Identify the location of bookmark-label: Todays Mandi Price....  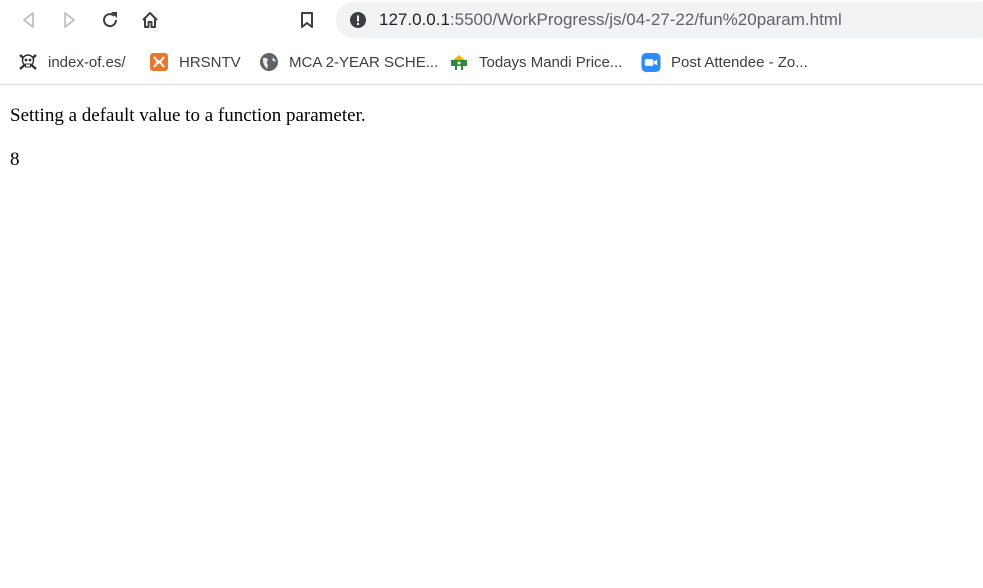
(551, 62).